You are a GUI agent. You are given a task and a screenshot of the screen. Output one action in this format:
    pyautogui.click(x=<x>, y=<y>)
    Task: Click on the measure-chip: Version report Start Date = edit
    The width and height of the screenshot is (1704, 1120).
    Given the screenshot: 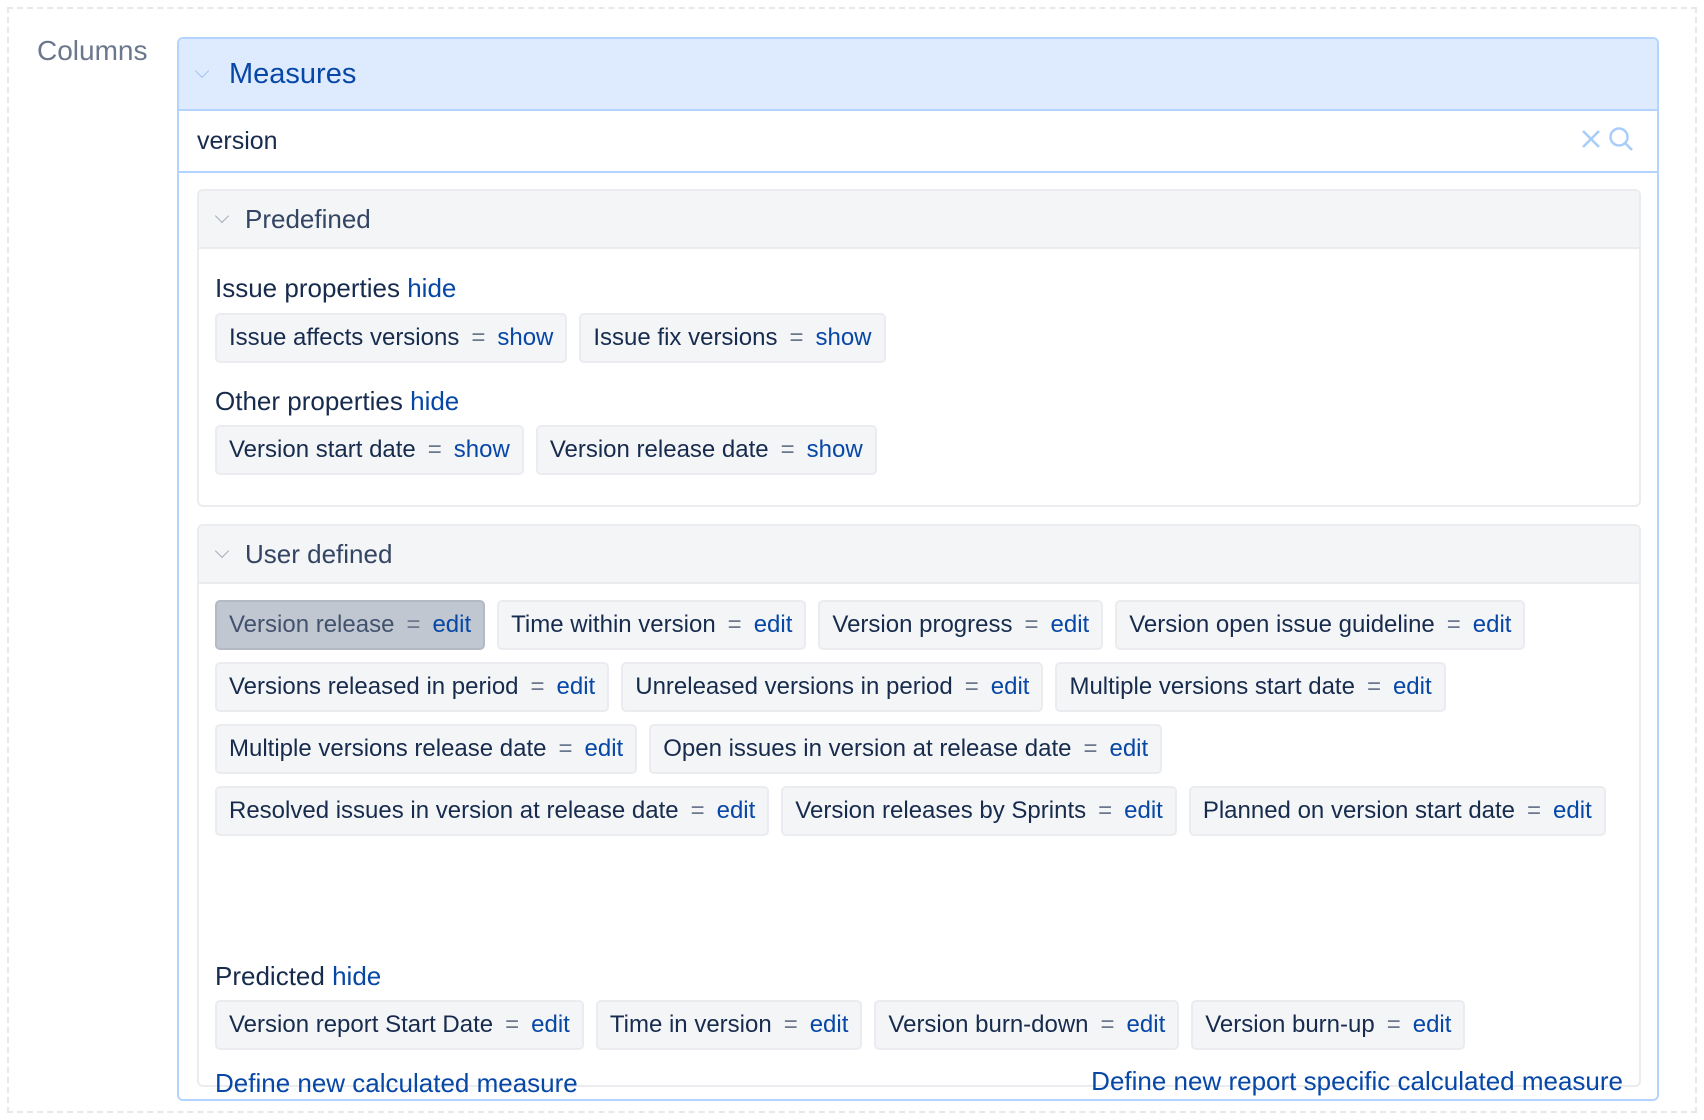 What is the action you would take?
    pyautogui.click(x=399, y=1025)
    